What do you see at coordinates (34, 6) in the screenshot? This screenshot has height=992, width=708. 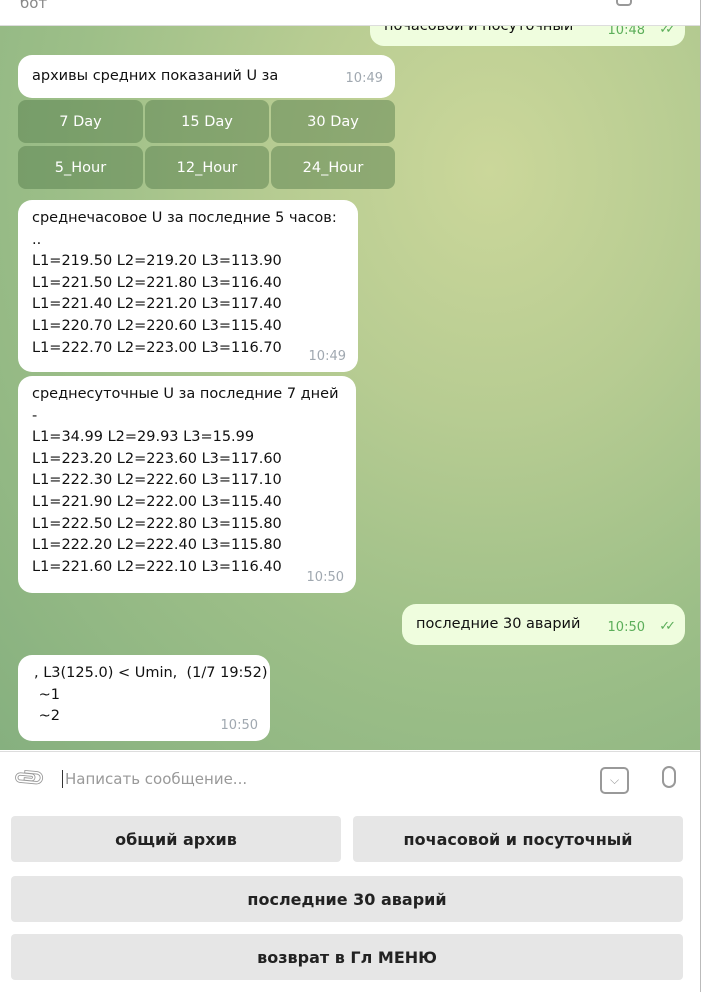 I see `chat-subtitle: бот` at bounding box center [34, 6].